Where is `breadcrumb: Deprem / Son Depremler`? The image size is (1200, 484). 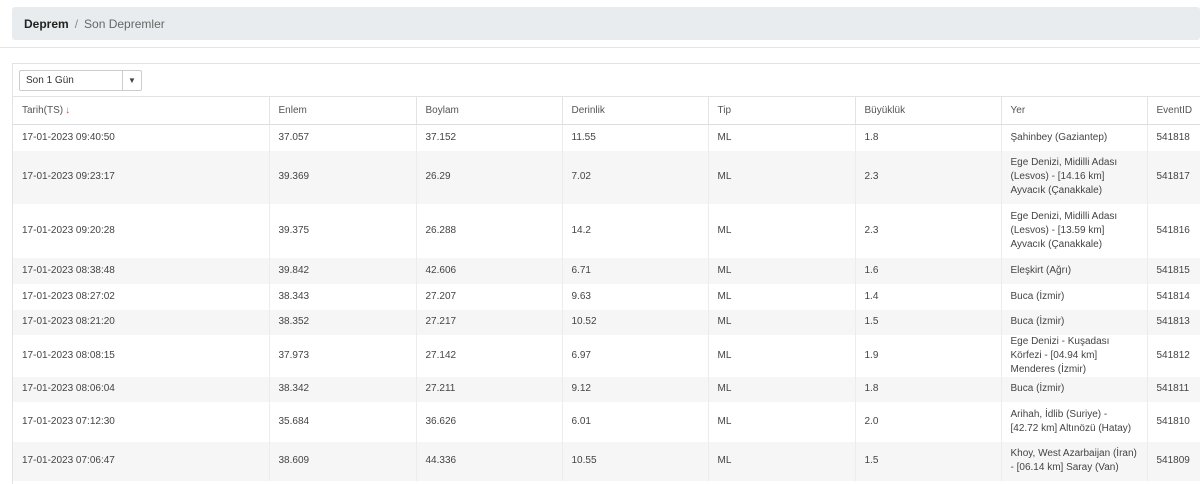 breadcrumb: Deprem / Son Depremler is located at coordinates (606, 23).